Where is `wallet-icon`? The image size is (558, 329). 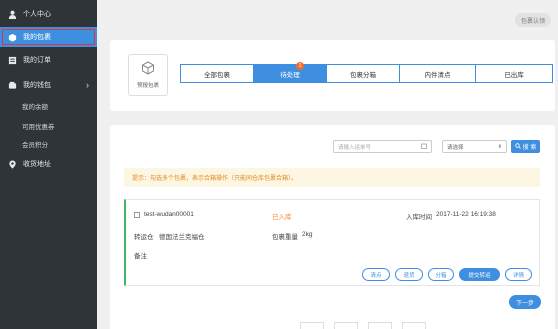
wallet-icon is located at coordinates (12, 85).